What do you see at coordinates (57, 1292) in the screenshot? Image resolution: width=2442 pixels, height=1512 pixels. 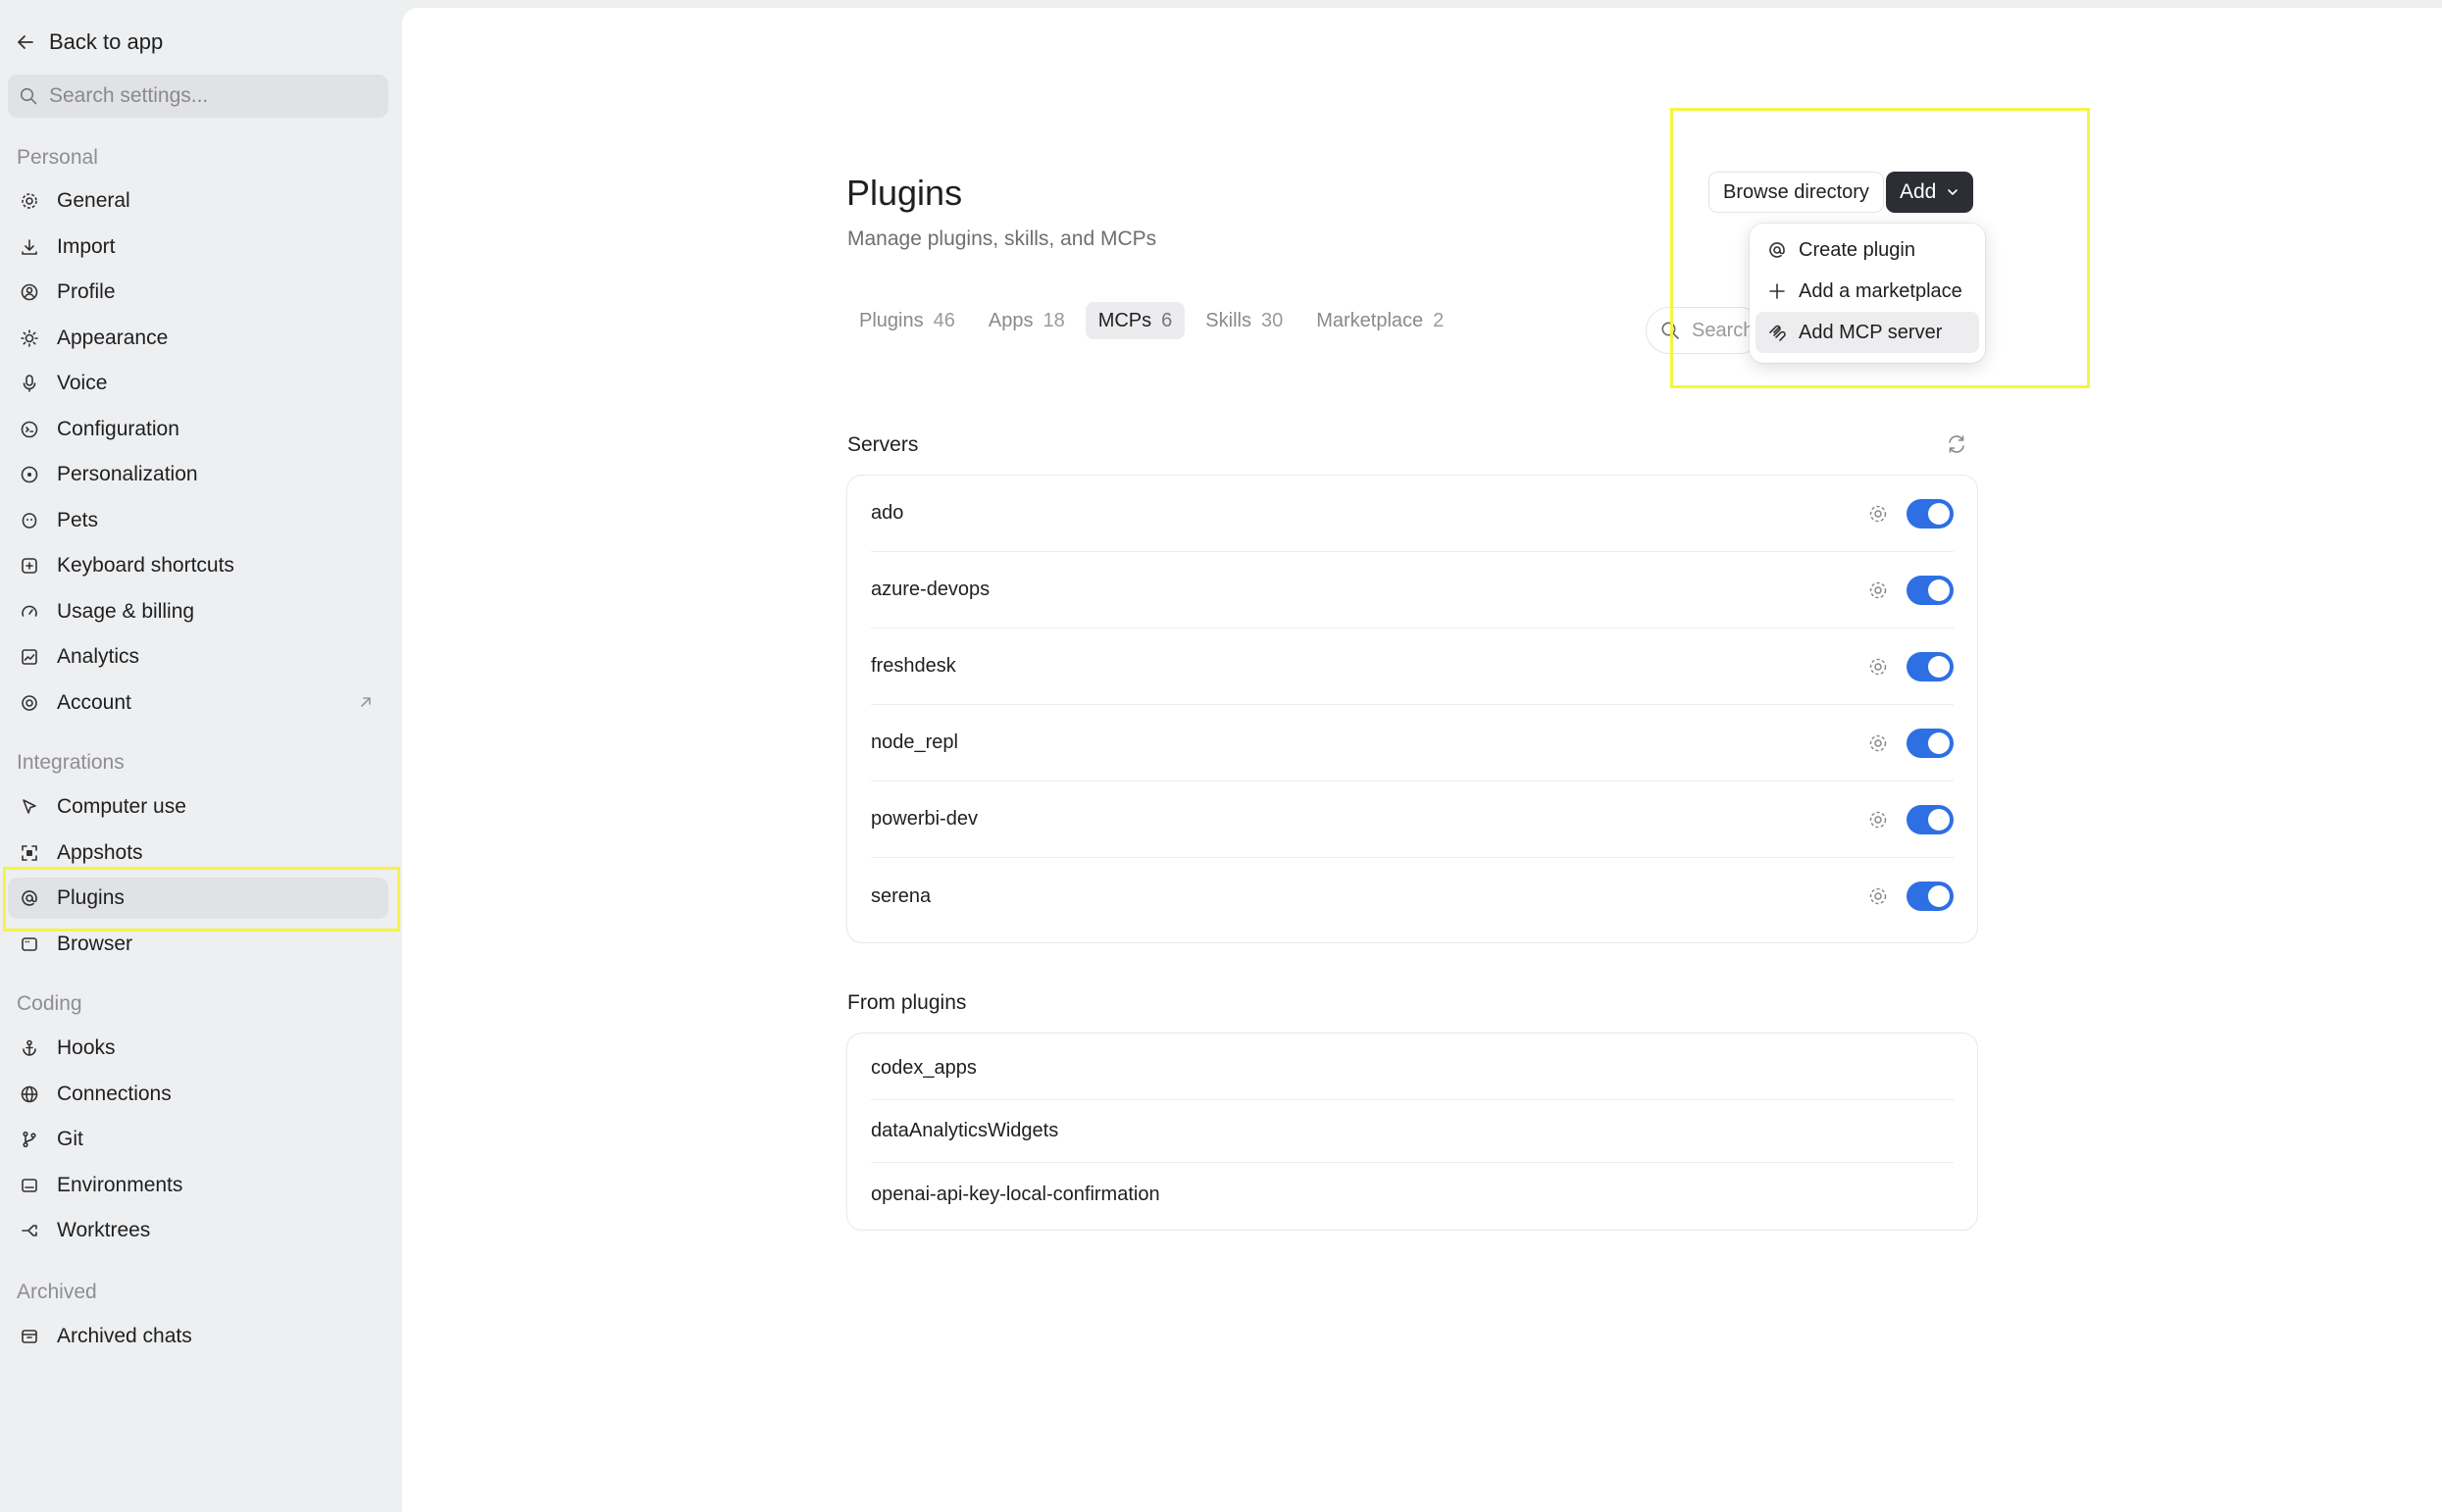 I see `section-archived: Archived` at bounding box center [57, 1292].